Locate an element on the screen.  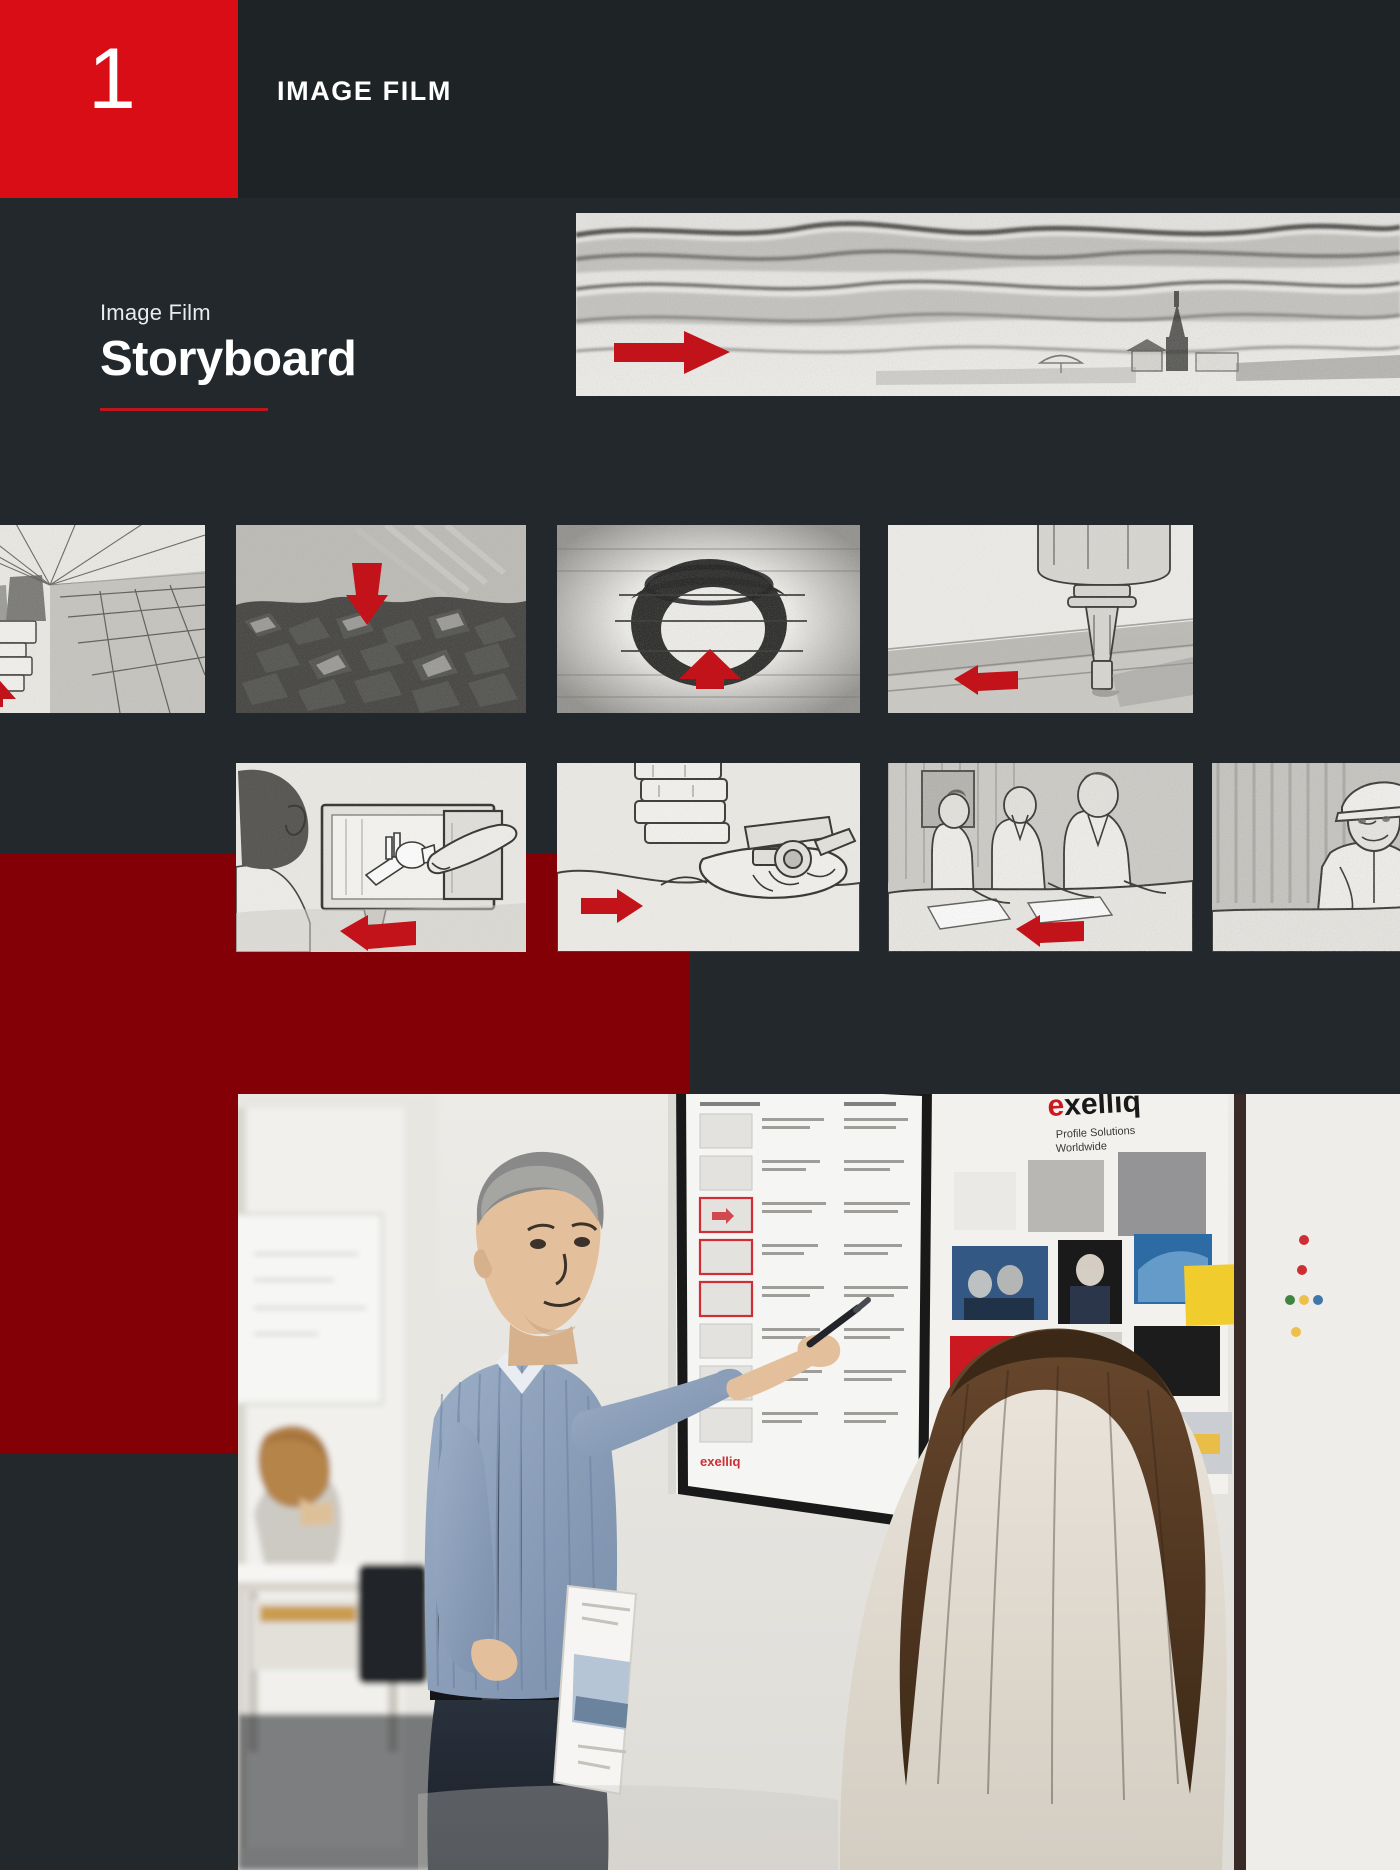
title-eyebrow: Image Film is located at coordinates (155, 312).